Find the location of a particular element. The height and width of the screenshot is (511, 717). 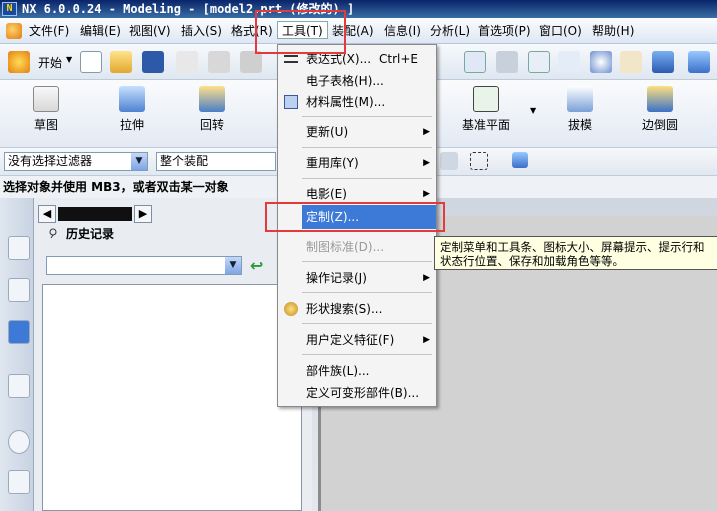

selection-filter-value: 没有选择过滤器 is located at coordinates (50, 161).